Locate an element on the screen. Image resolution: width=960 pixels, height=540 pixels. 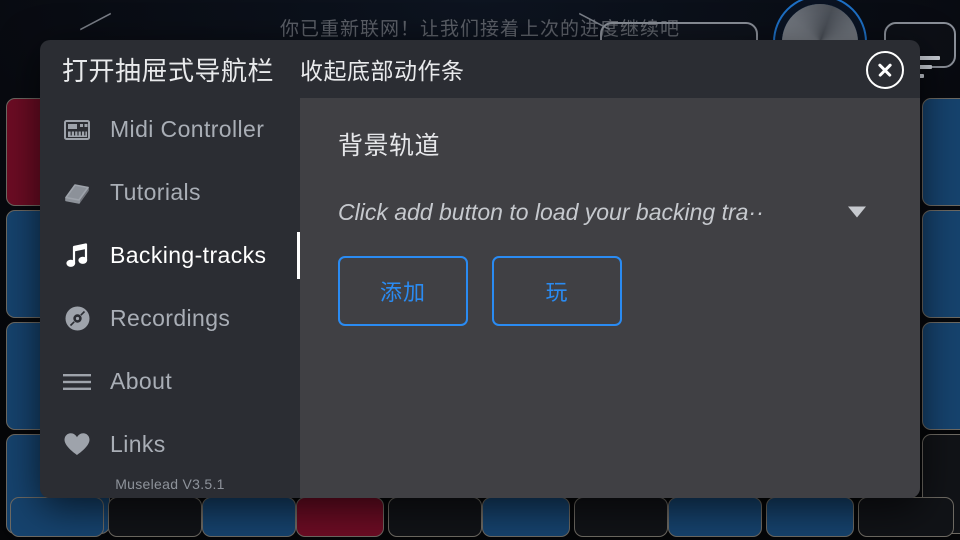
chevron-down-icon is located at coordinates (857, 212).